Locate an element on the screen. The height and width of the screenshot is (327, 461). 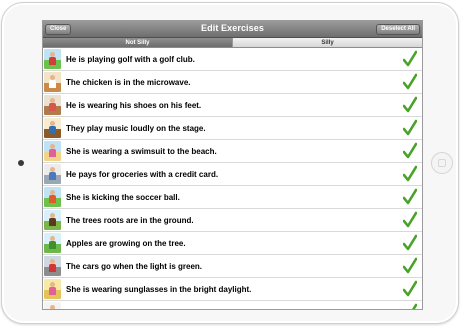
exercise-sentence: Apples are growing on the tree. is located at coordinates (126, 243).